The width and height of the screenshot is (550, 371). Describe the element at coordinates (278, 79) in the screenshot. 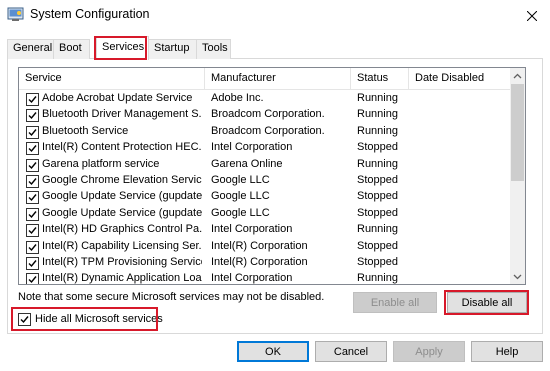

I see `column-header-manufacturer: Manufacturer` at that location.